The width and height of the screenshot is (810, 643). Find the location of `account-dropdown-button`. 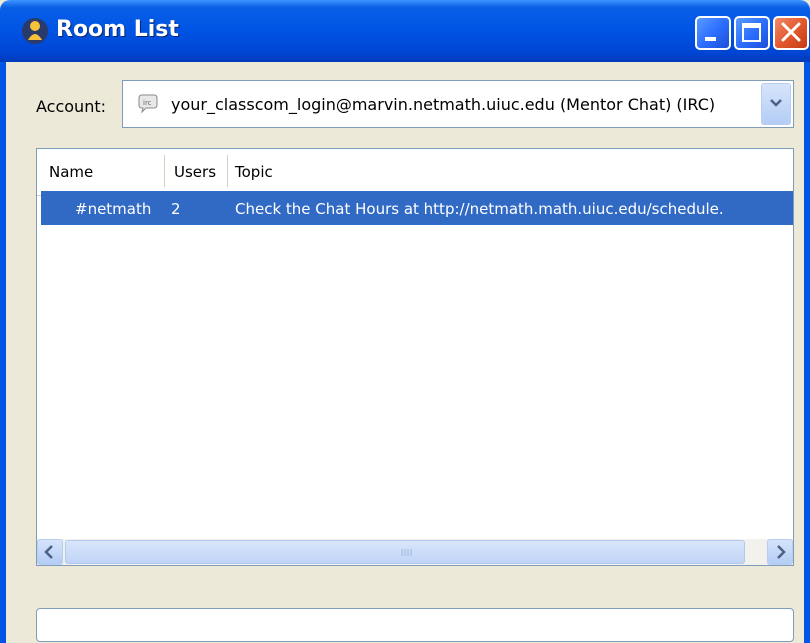

account-dropdown-button is located at coordinates (776, 104).